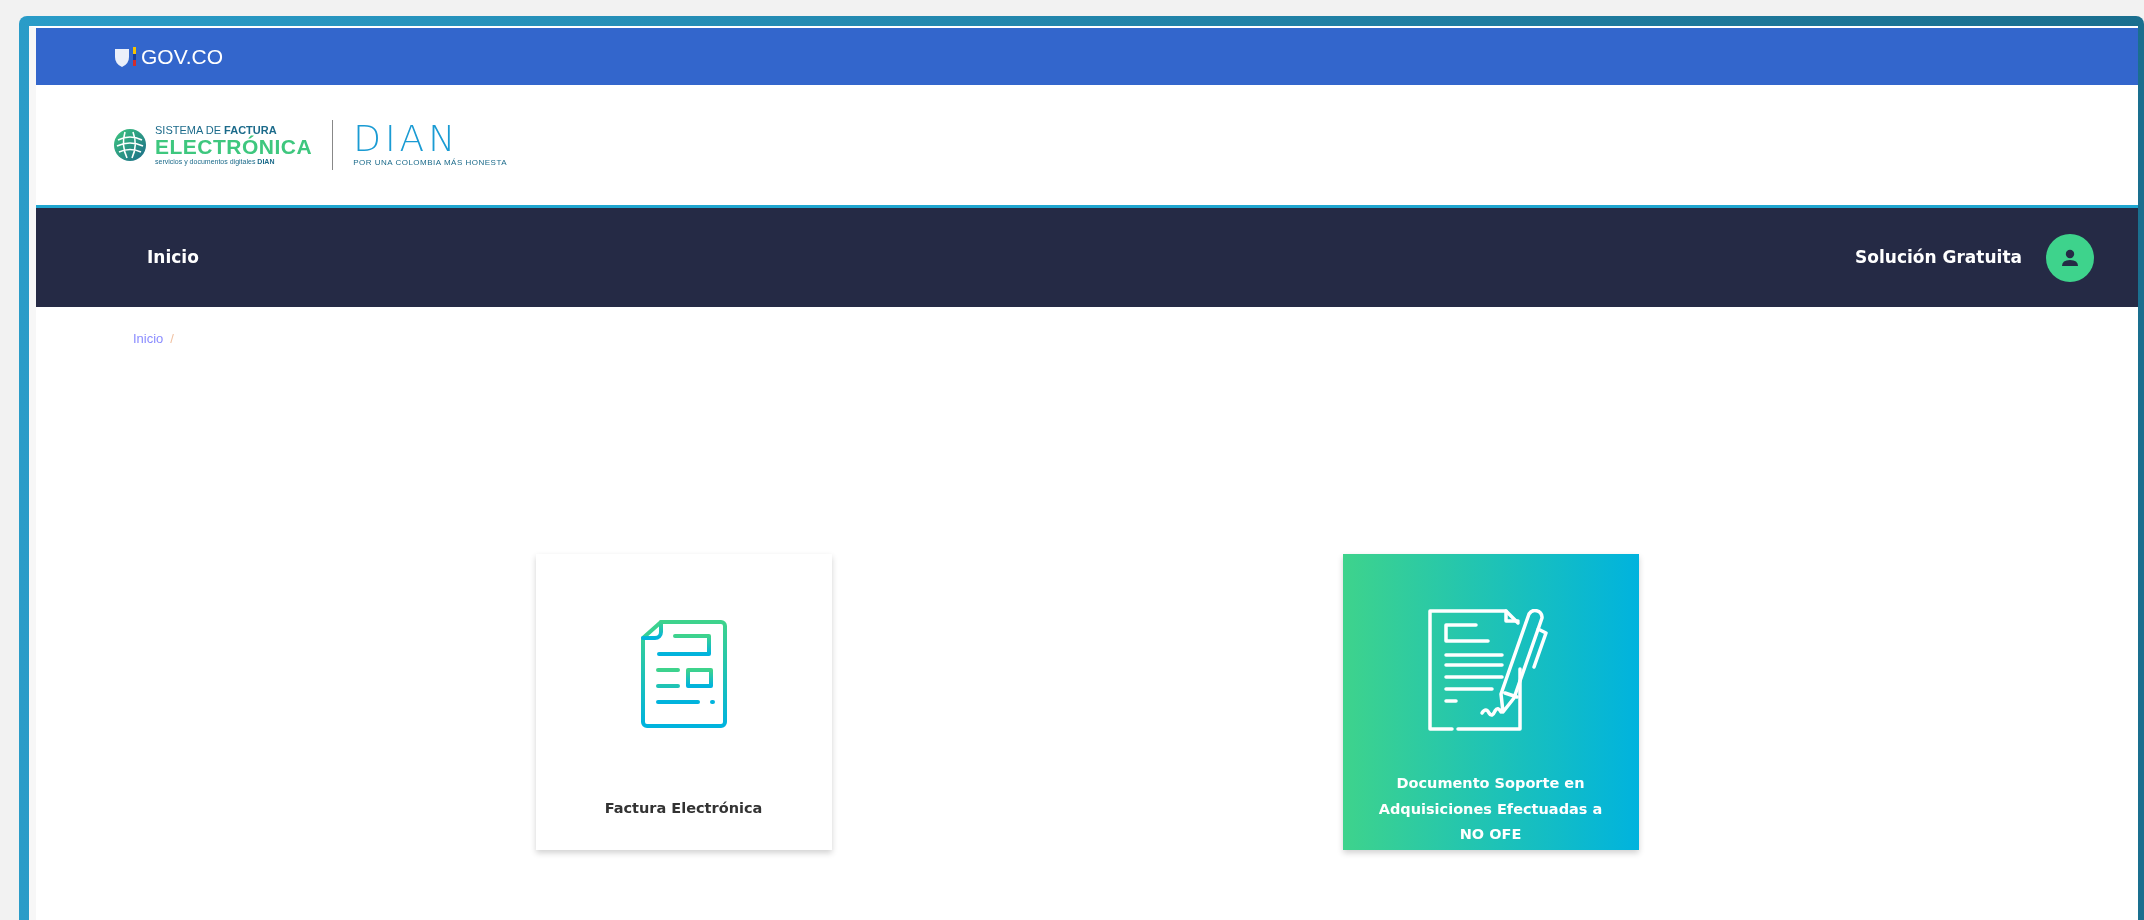 The height and width of the screenshot is (920, 2144). I want to click on user-avatar-button, so click(2070, 257).